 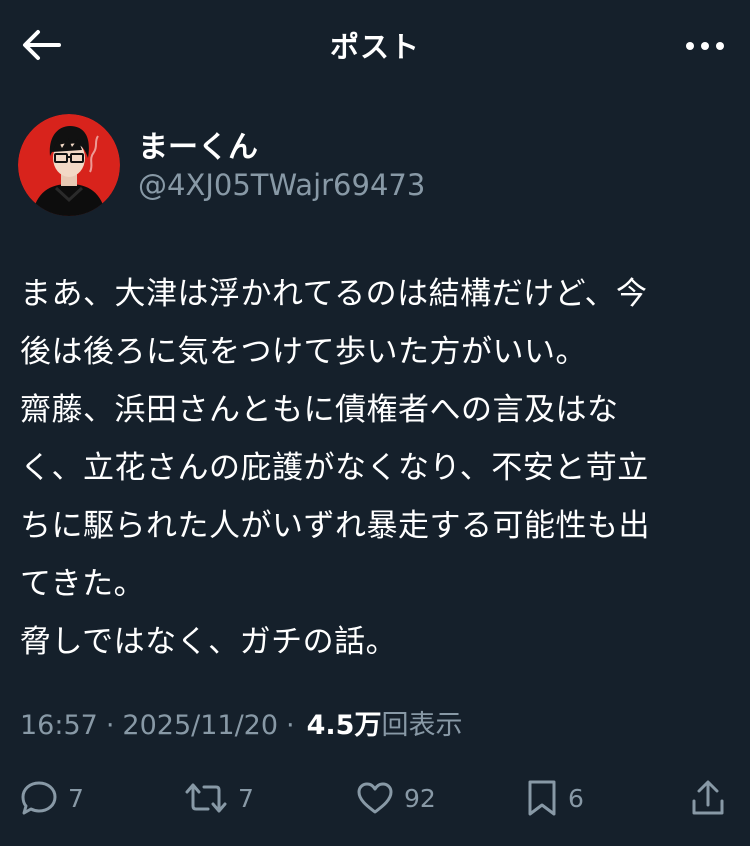 I want to click on action-bar: 7 7 92 6, so click(x=375, y=798).